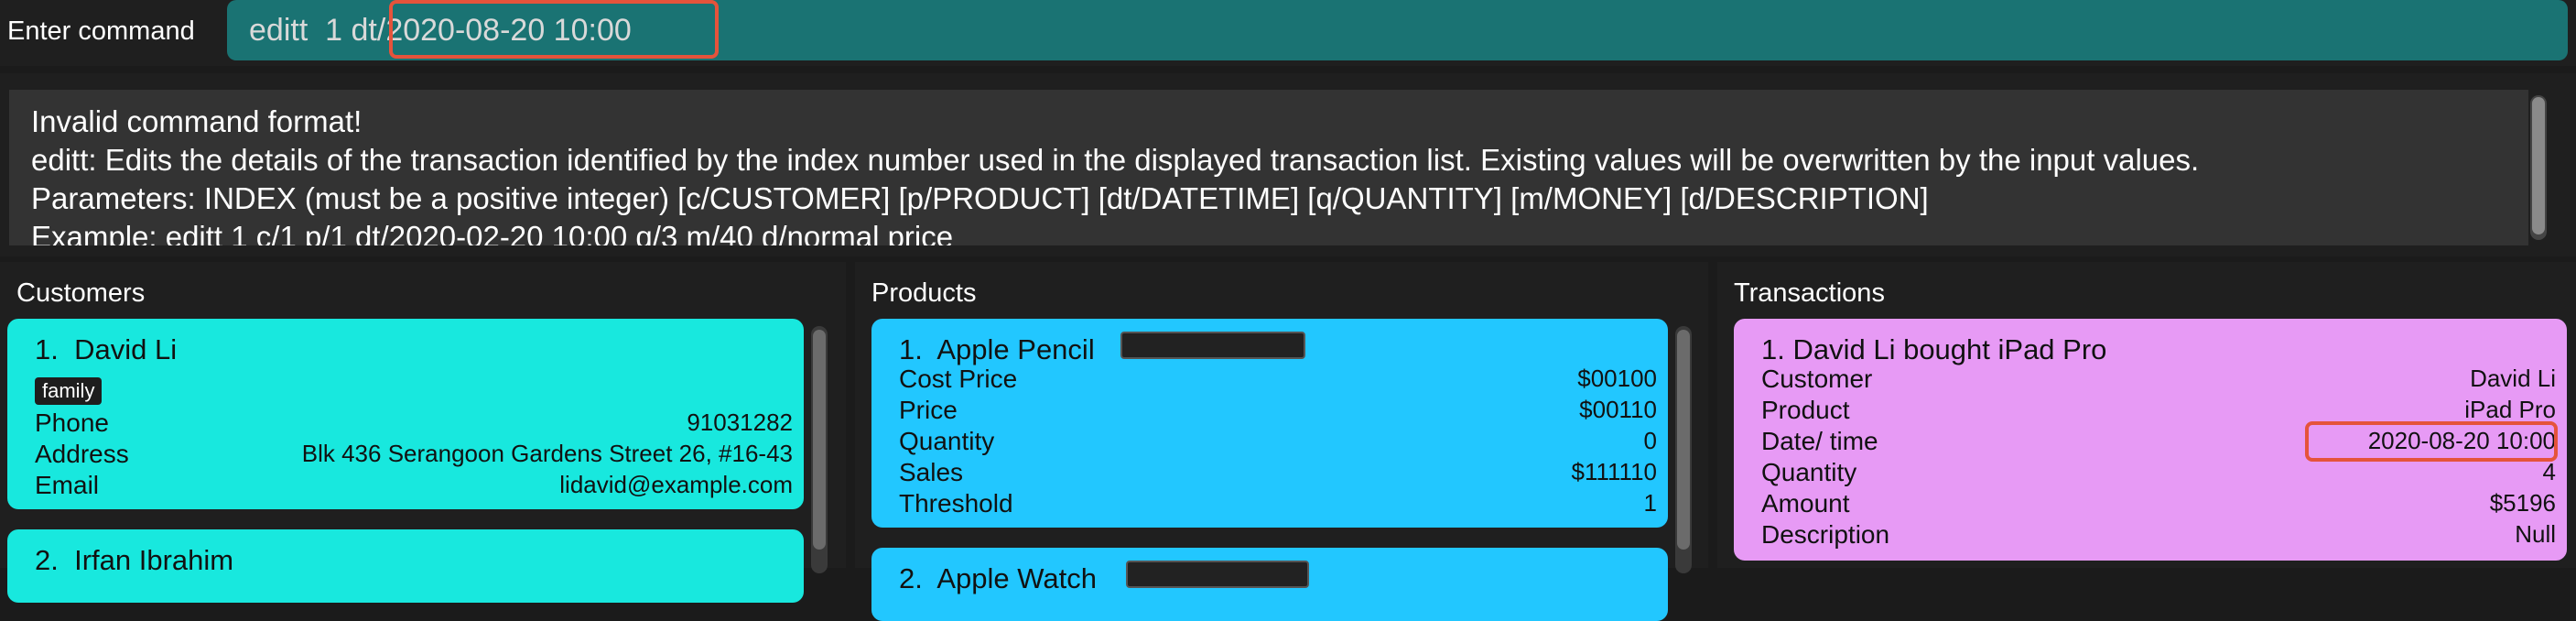 Image resolution: width=2576 pixels, height=621 pixels. What do you see at coordinates (1826, 534) in the screenshot?
I see `description-label: Description` at bounding box center [1826, 534].